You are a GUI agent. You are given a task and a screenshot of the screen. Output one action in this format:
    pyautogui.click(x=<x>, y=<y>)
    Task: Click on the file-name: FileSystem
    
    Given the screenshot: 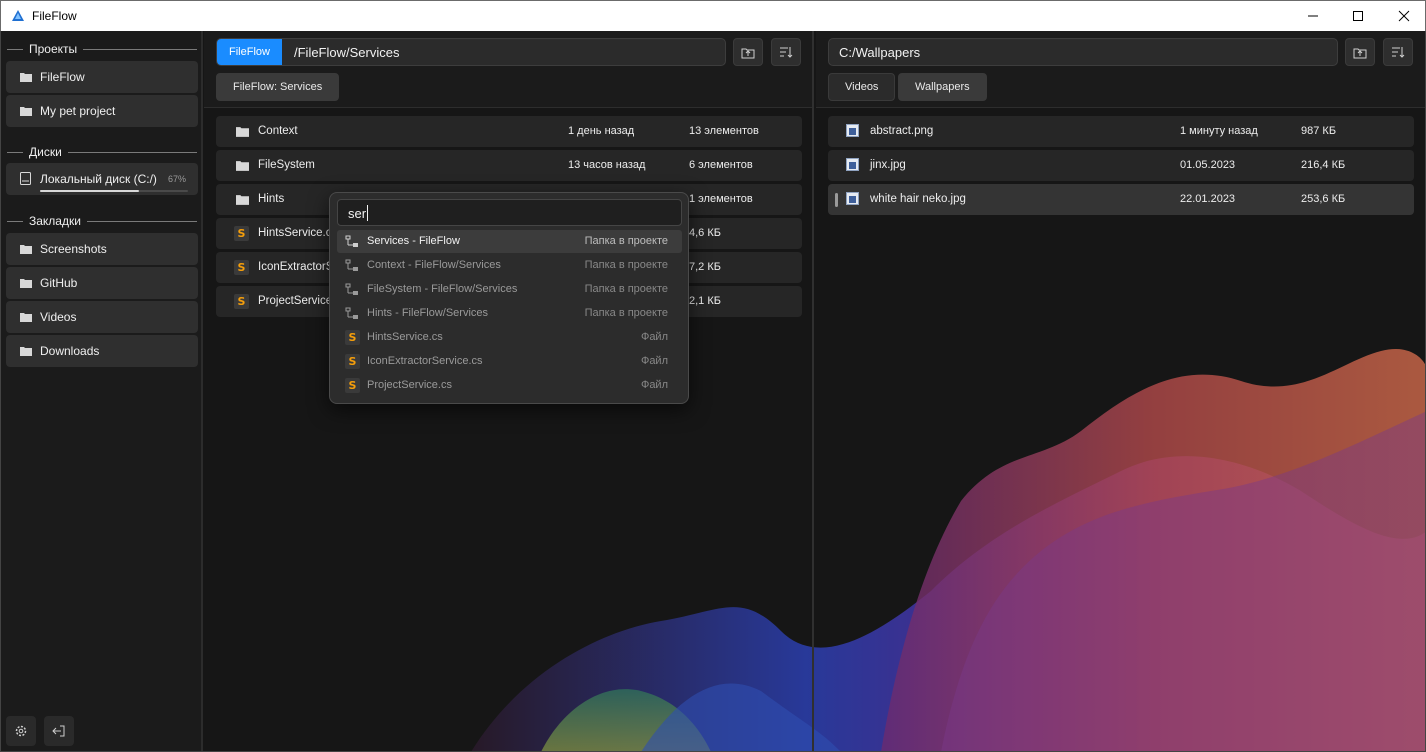 What is the action you would take?
    pyautogui.click(x=286, y=165)
    